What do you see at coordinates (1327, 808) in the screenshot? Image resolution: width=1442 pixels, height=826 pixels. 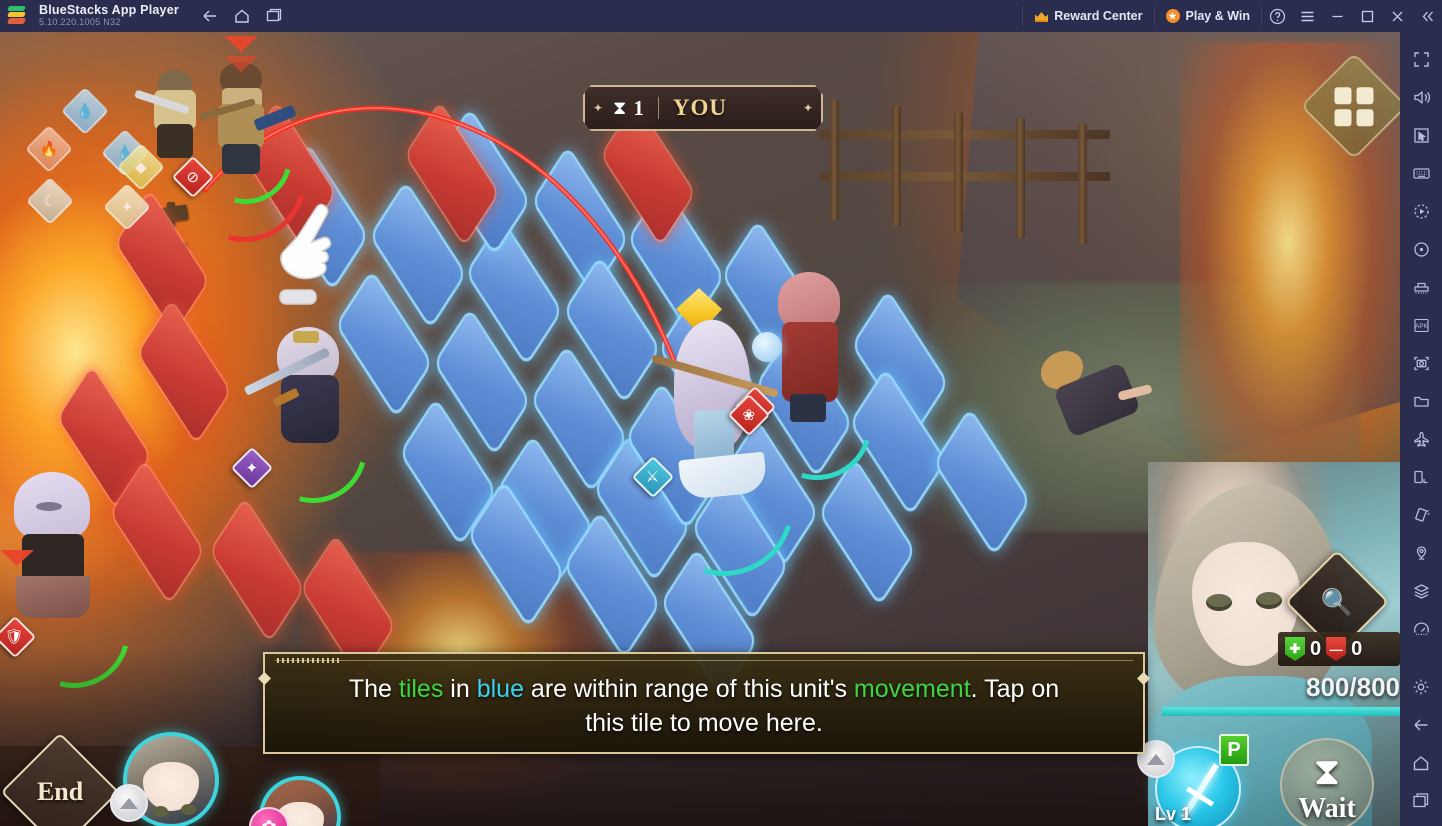 I see `wait-button-label: Wait` at bounding box center [1327, 808].